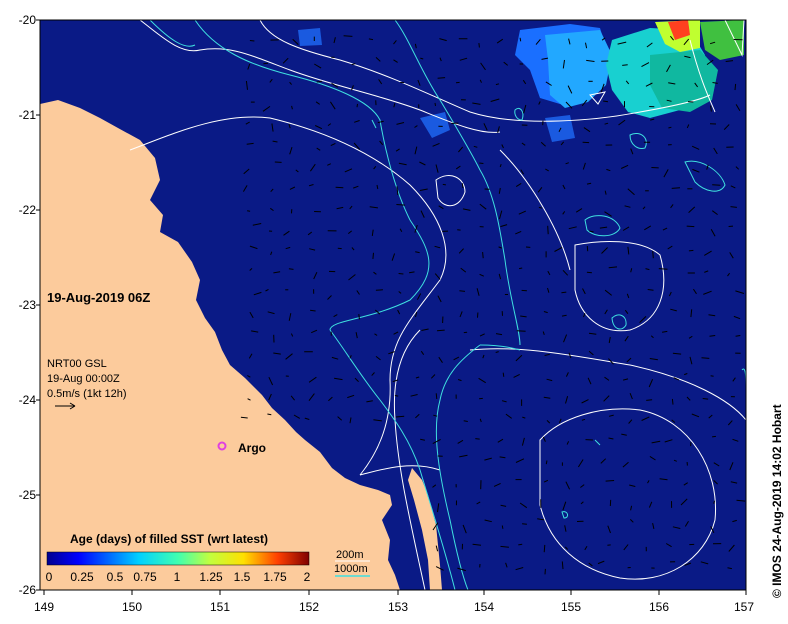 The width and height of the screenshot is (788, 624). I want to click on lon-label: 153, so click(398, 607).